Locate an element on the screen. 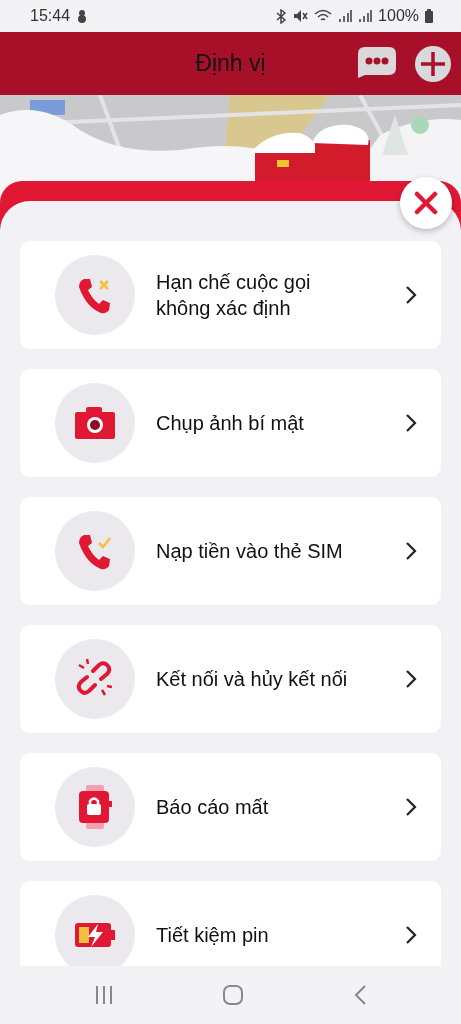  camera-icon is located at coordinates (95, 423).